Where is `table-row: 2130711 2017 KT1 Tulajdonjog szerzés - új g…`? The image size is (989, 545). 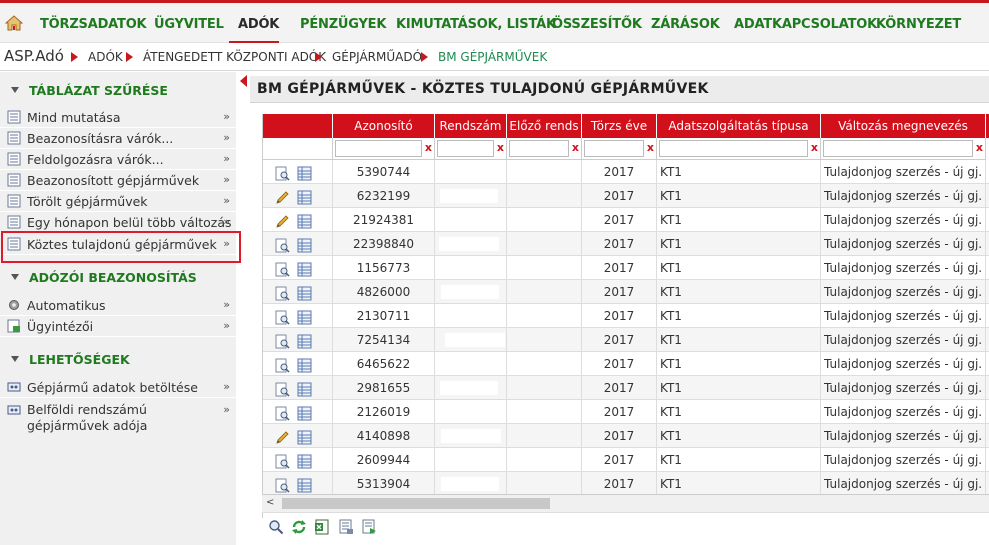 table-row: 2130711 2017 KT1 Tulajdonjog szerzés - új g… is located at coordinates (626, 316).